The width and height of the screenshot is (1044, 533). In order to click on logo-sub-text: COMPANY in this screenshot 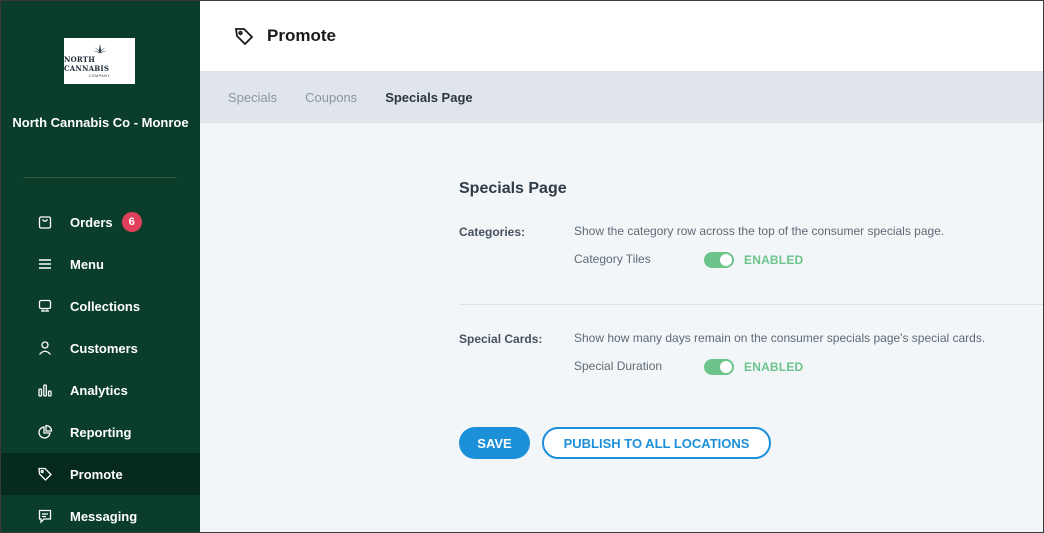, I will do `click(99, 76)`.